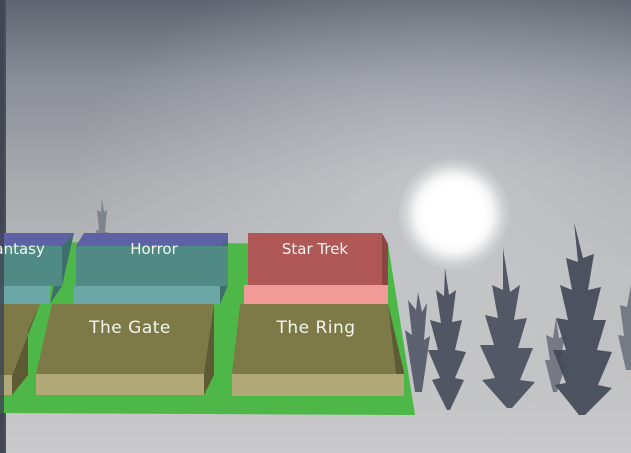 This screenshot has width=631, height=453. What do you see at coordinates (316, 328) in the screenshot?
I see `movie-label-the-ring: The Ring` at bounding box center [316, 328].